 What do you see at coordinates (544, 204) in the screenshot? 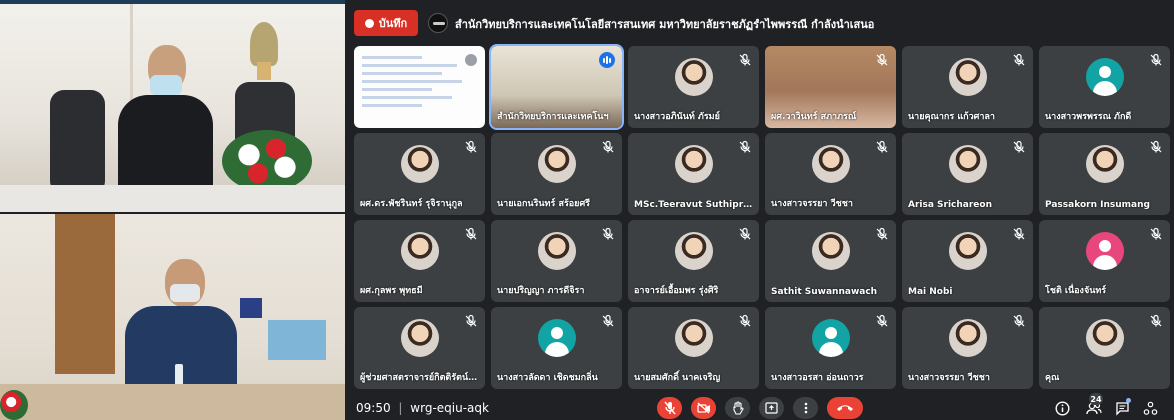
I see `participant-name: นายเอกนรินทร์ สร้อยศรี` at bounding box center [544, 204].